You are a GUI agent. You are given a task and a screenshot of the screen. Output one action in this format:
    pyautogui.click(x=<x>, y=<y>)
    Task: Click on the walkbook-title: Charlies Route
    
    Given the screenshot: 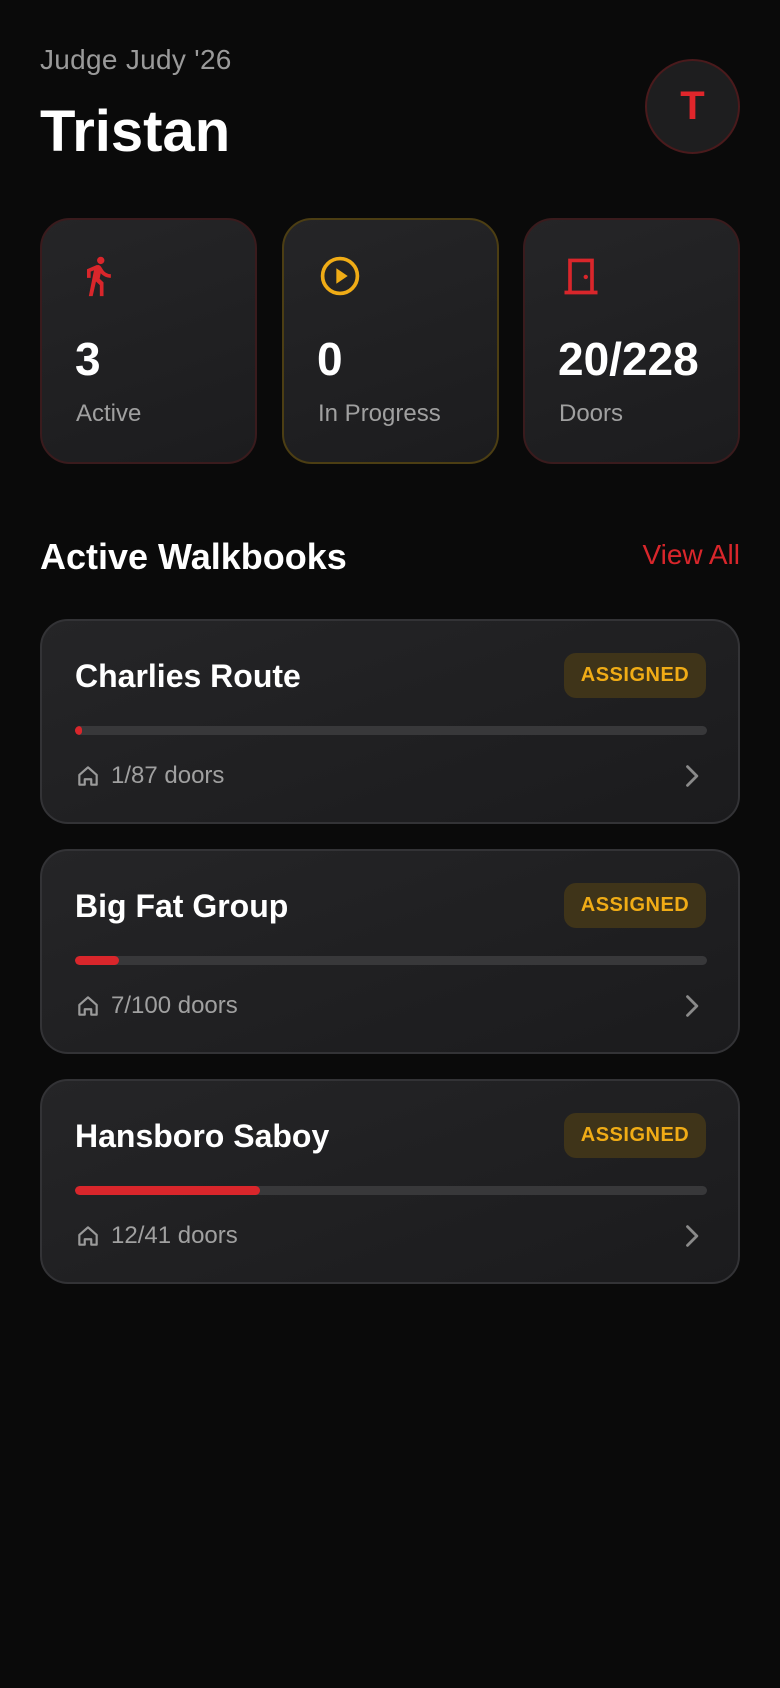 What is the action you would take?
    pyautogui.click(x=188, y=676)
    